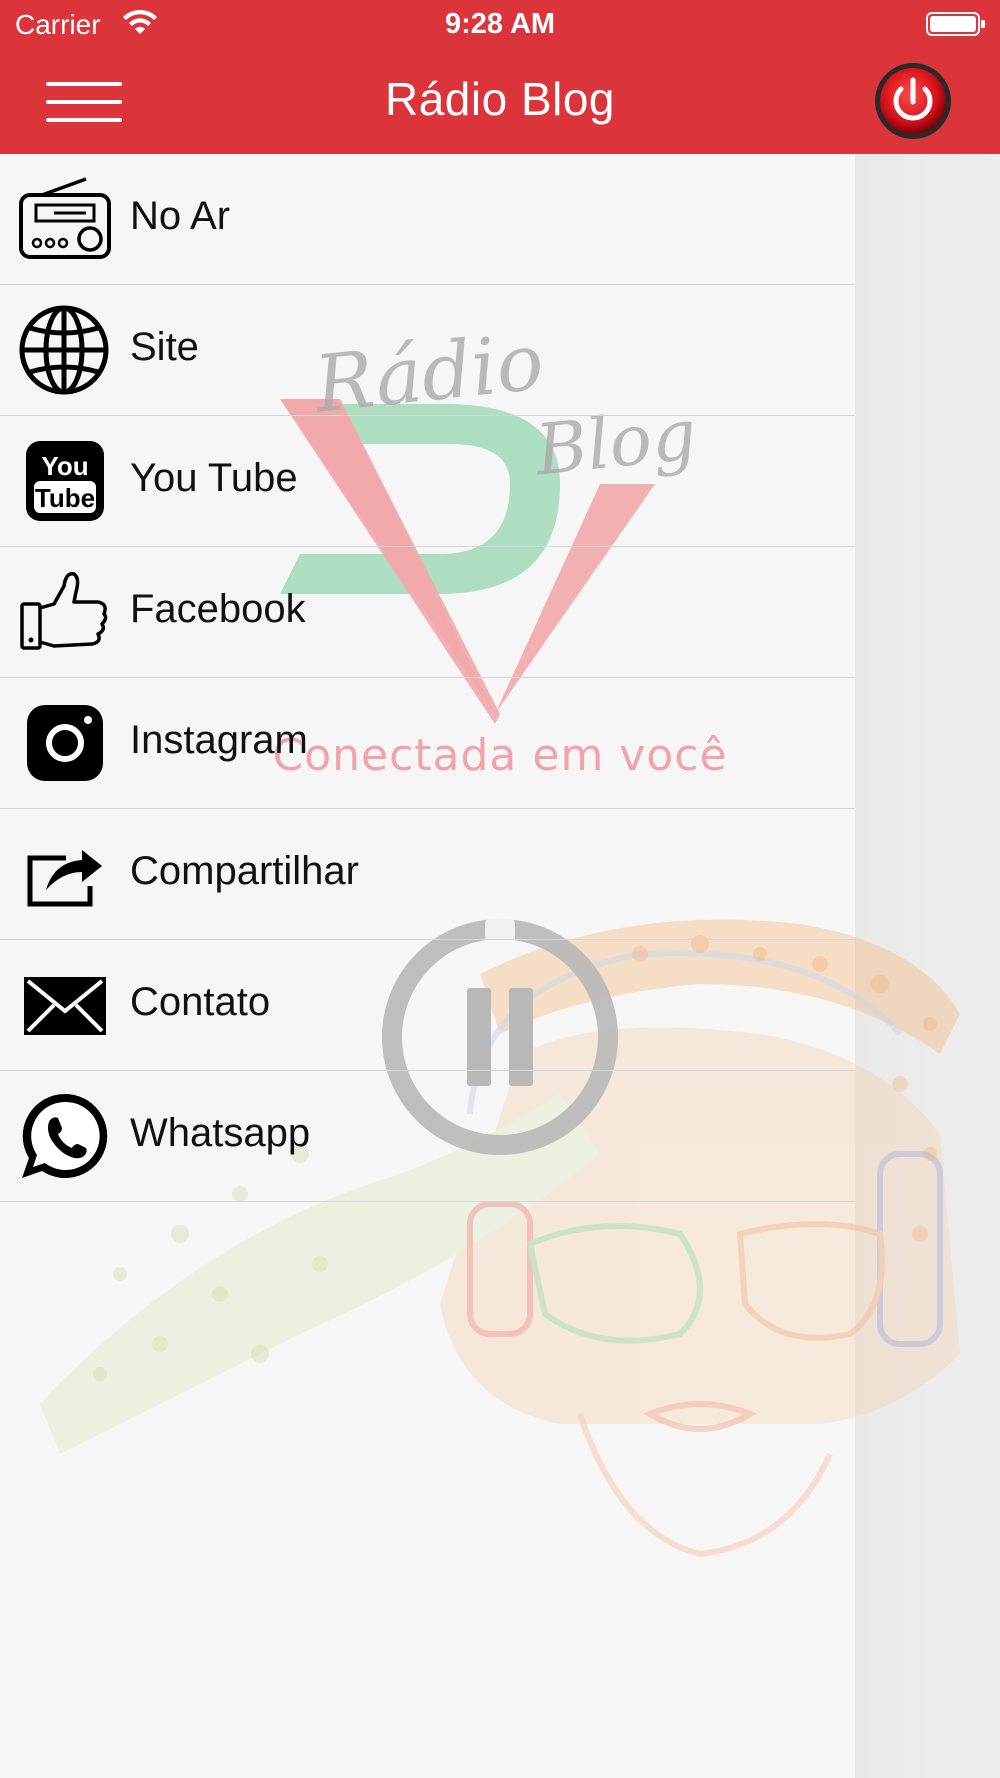 The height and width of the screenshot is (1778, 1000). Describe the element at coordinates (219, 740) in the screenshot. I see `menu-item-label: Instagram` at that location.